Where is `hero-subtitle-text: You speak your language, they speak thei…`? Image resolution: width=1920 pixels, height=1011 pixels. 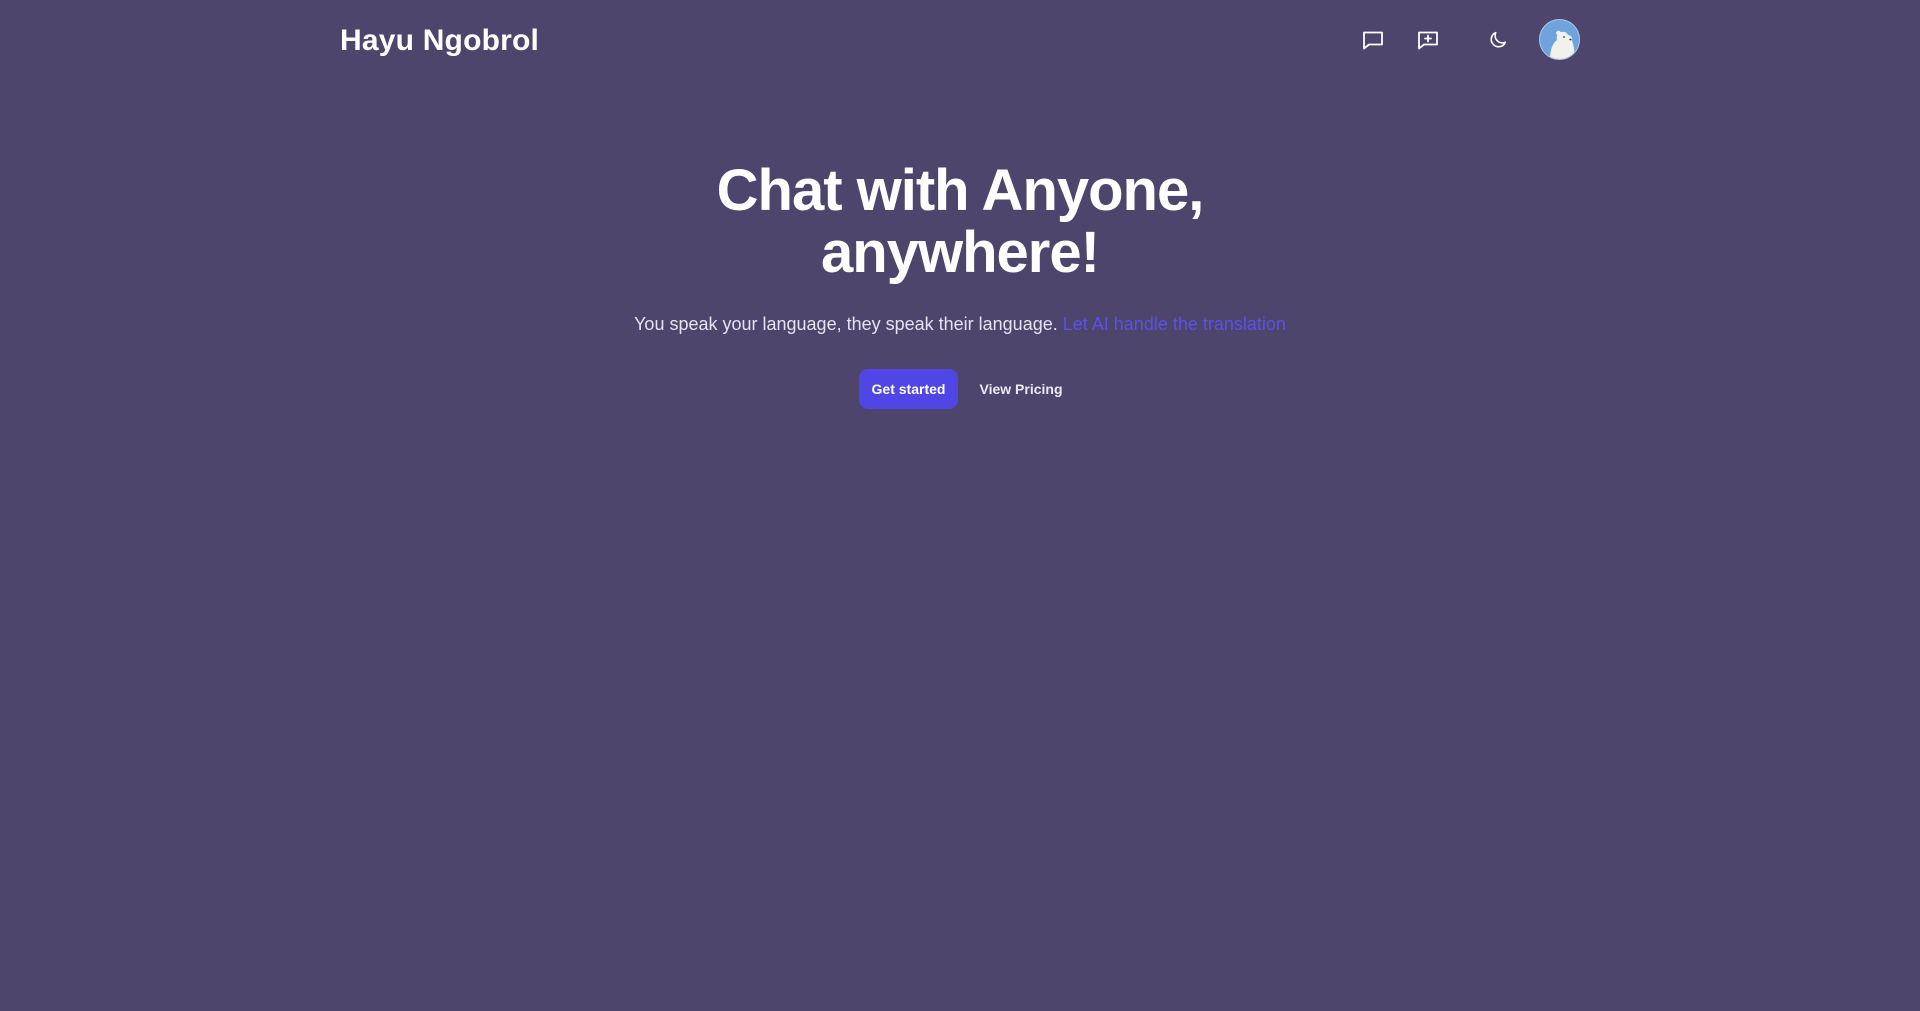
hero-subtitle-text: You speak your language, they speak thei… is located at coordinates (846, 324).